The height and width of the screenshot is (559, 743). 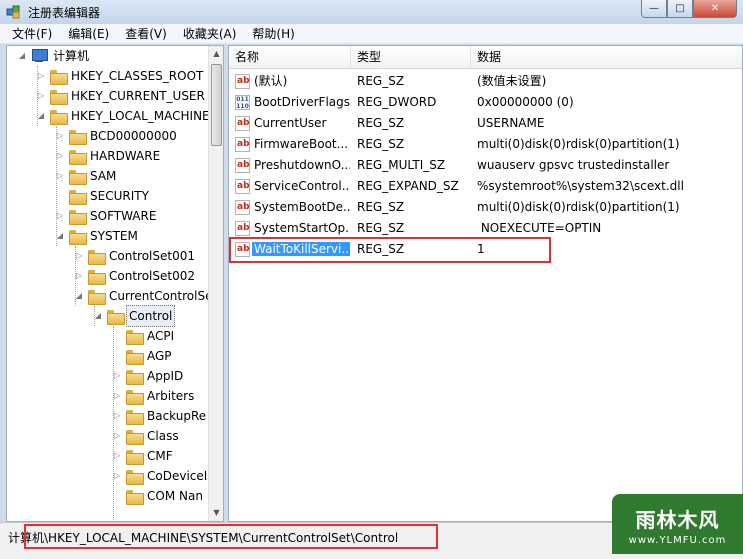 What do you see at coordinates (175, 496) in the screenshot?
I see `tree-label: COM Nan` at bounding box center [175, 496].